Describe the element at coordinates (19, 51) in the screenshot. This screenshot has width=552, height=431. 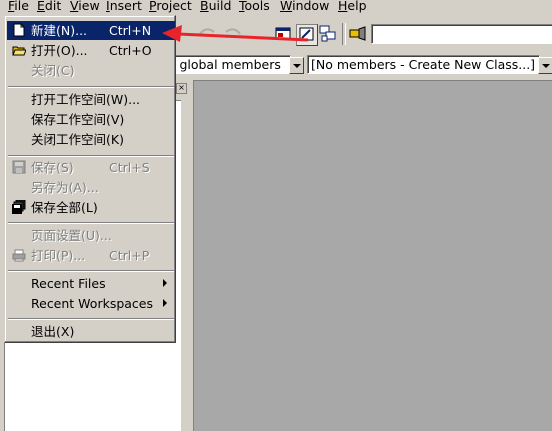
I see `open-folder-icon` at that location.